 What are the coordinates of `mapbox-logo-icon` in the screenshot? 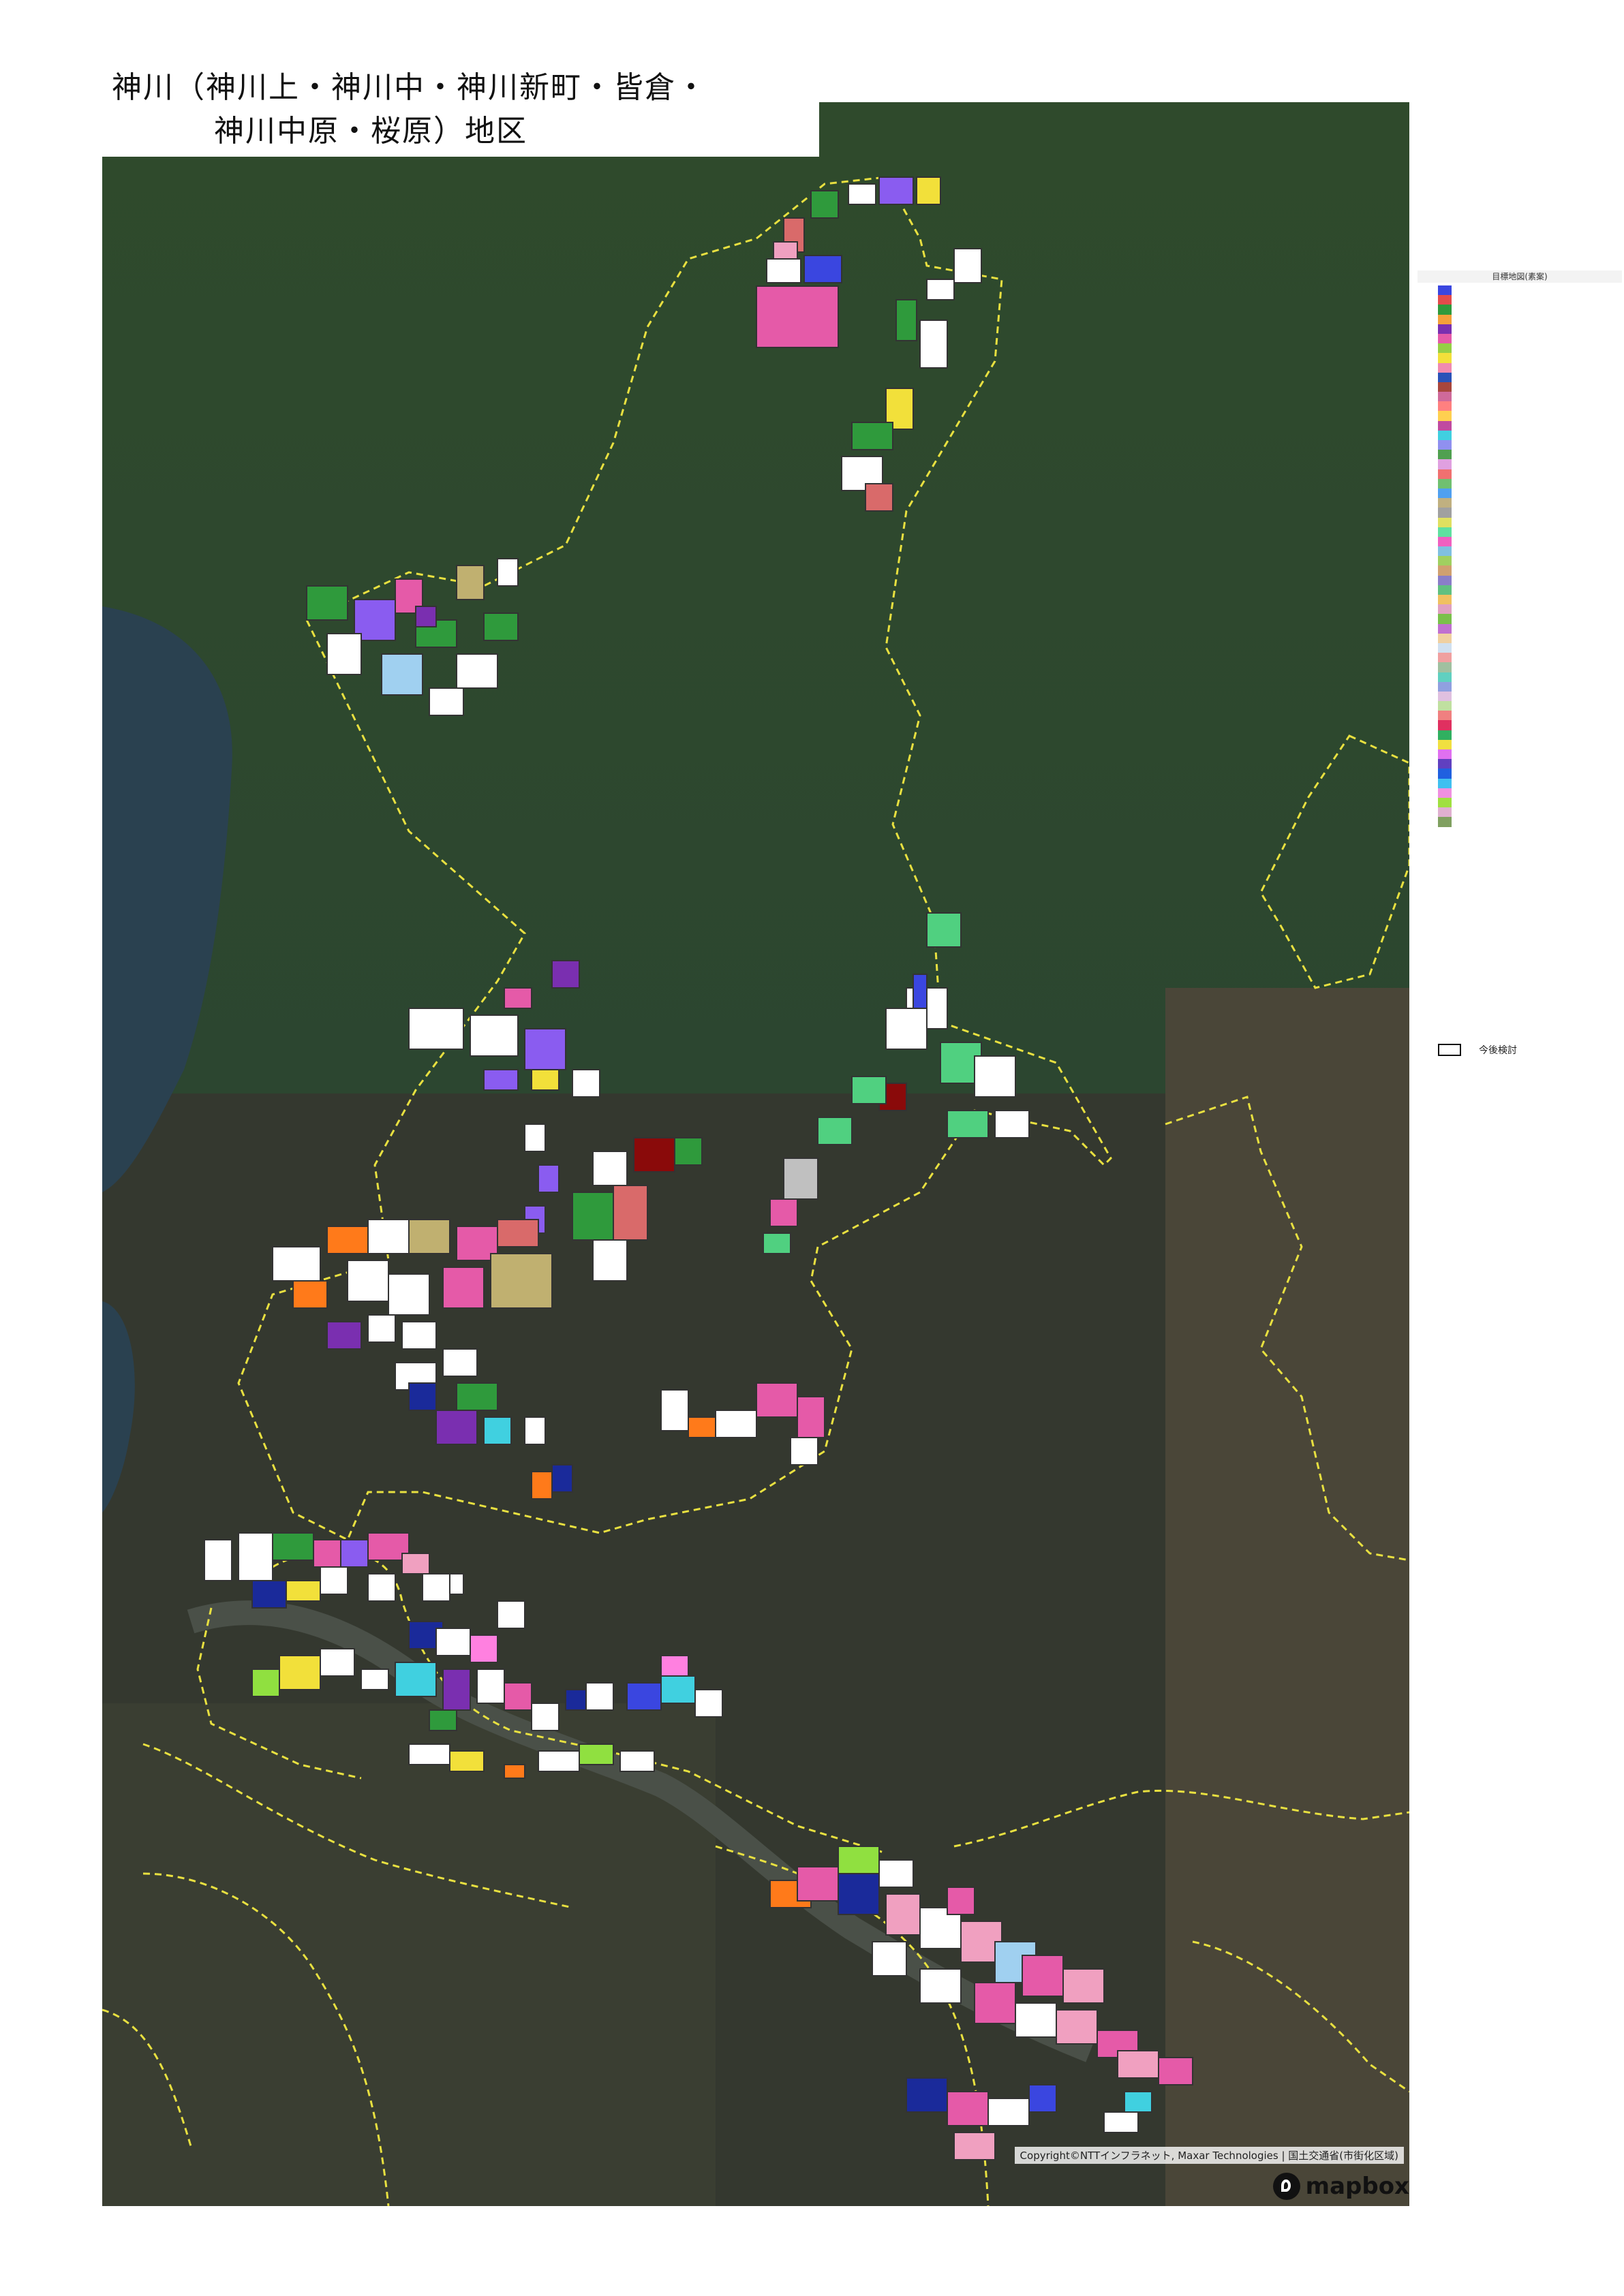 It's located at (1286, 2187).